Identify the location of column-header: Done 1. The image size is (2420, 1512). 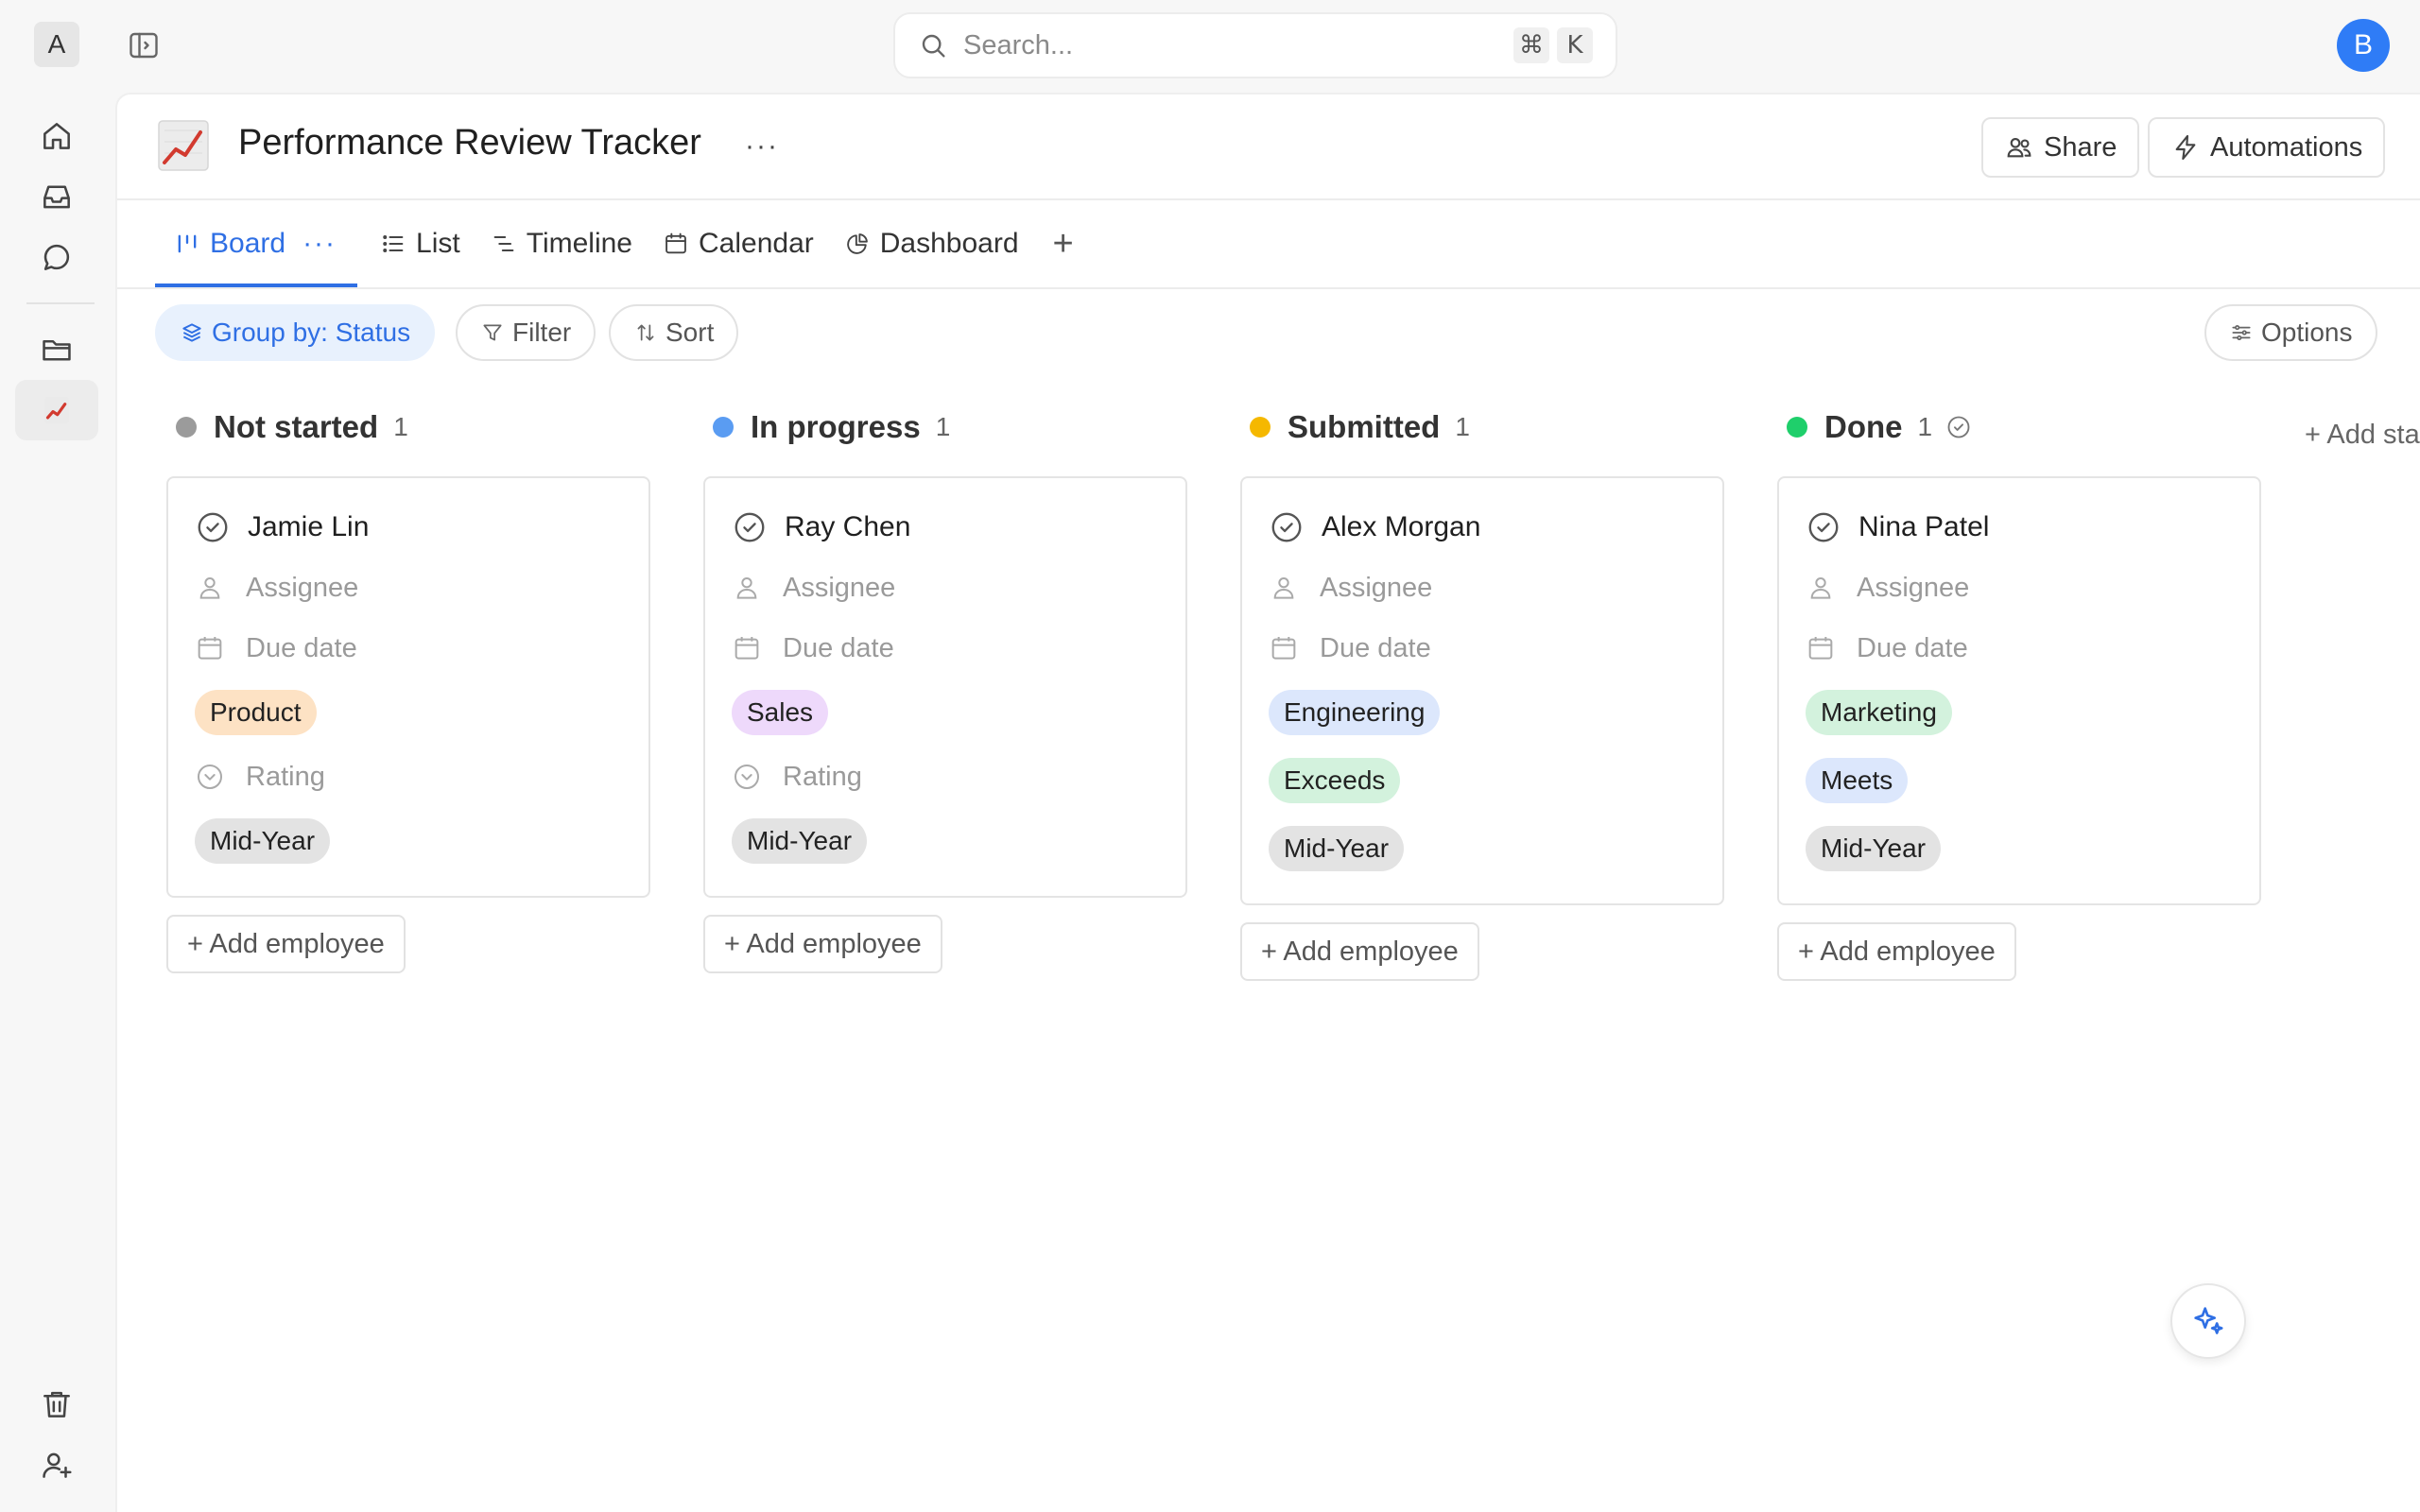
(2019, 427).